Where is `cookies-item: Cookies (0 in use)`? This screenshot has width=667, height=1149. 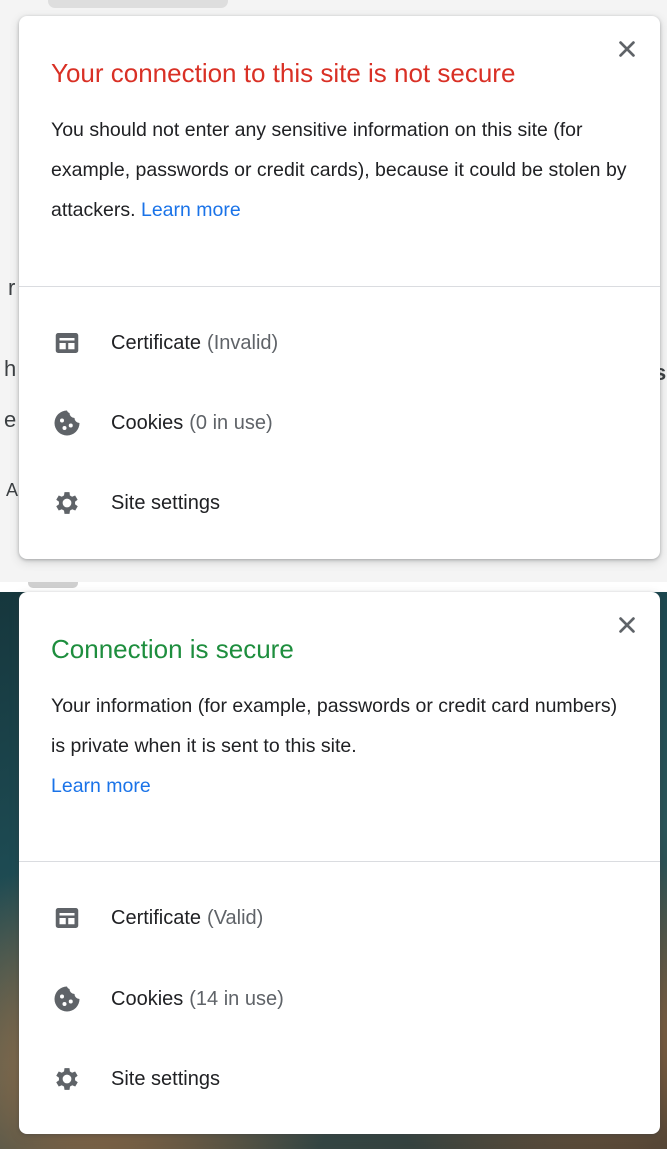
cookies-item: Cookies (0 in use) is located at coordinates (162, 423).